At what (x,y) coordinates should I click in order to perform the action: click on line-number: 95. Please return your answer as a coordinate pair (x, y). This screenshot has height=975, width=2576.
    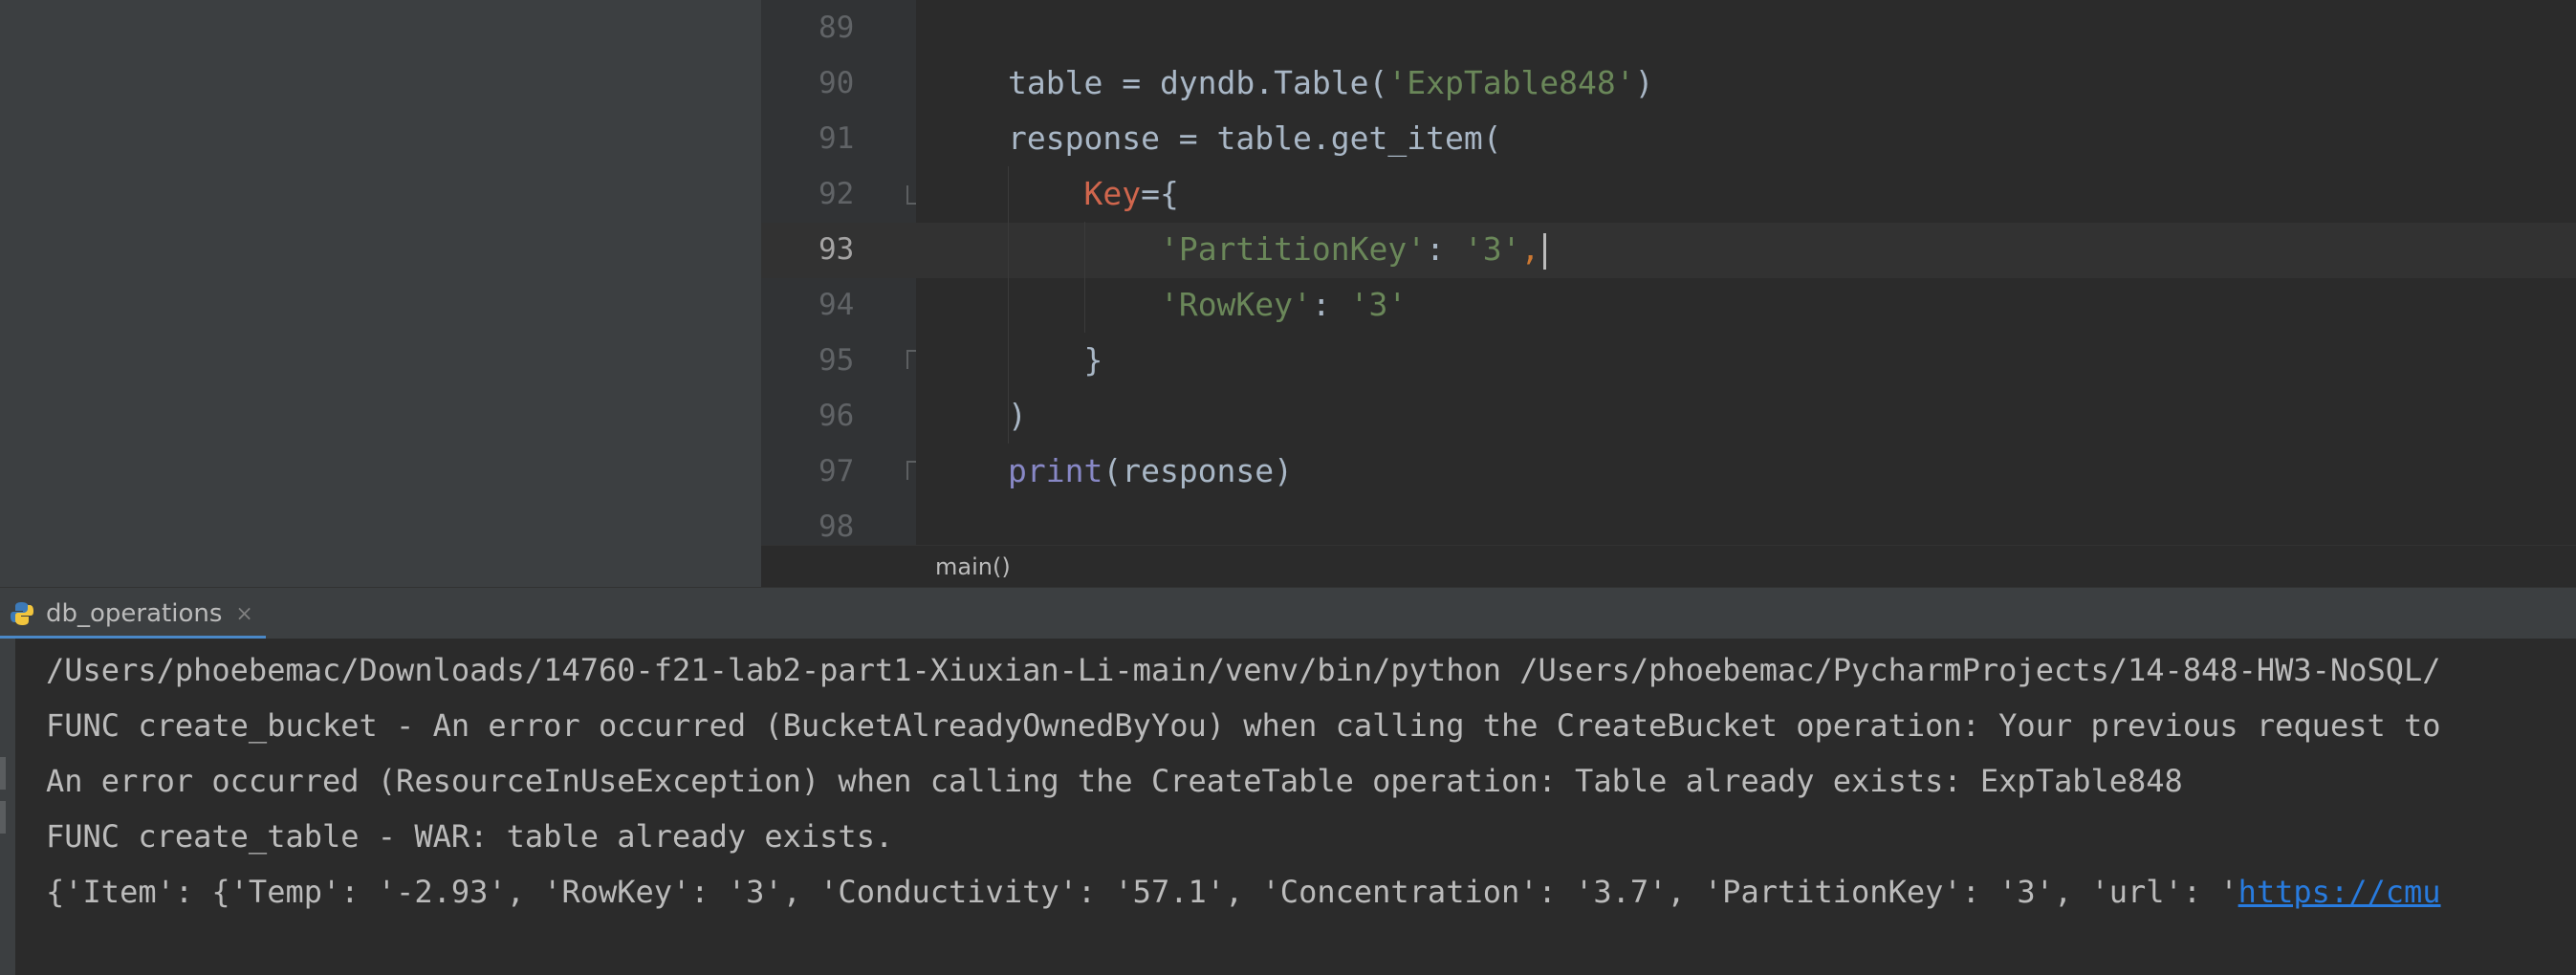
    Looking at the image, I should click on (837, 361).